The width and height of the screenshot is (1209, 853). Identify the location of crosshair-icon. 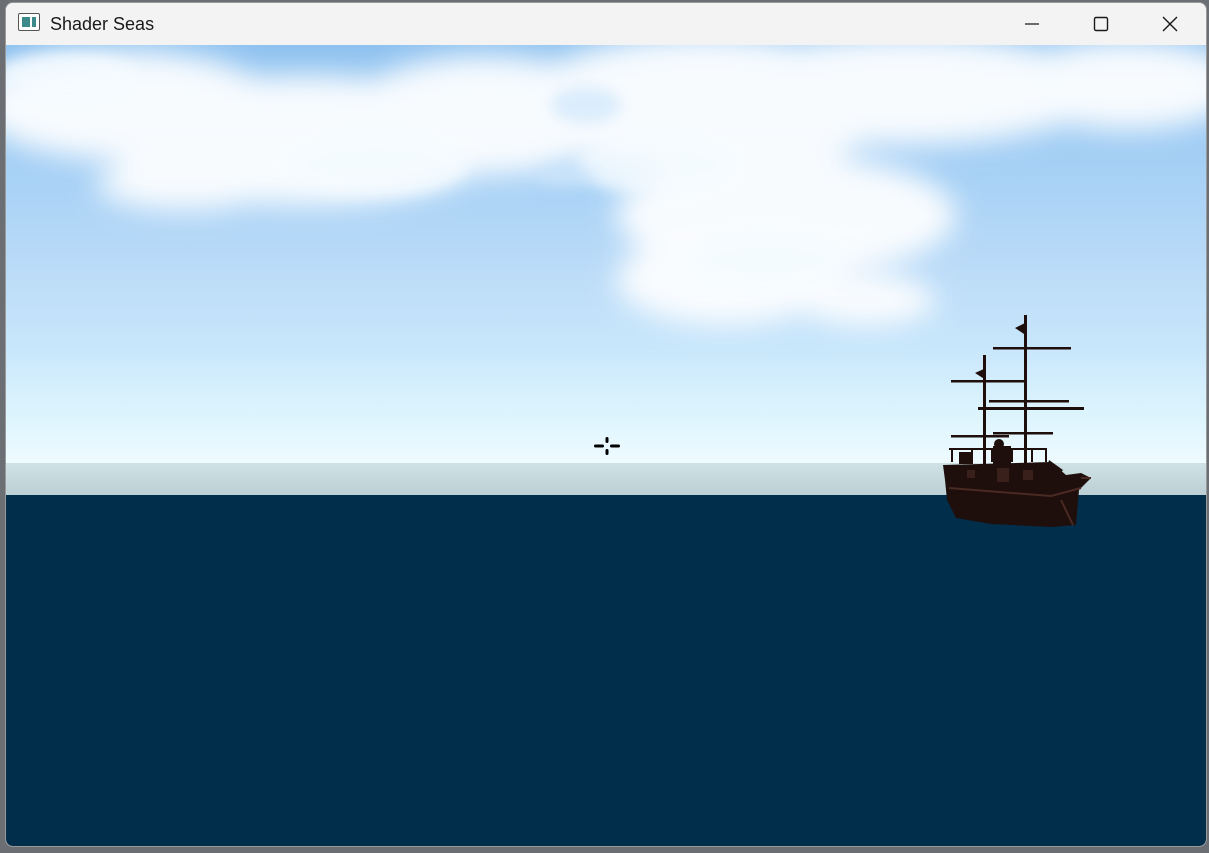
(607, 446).